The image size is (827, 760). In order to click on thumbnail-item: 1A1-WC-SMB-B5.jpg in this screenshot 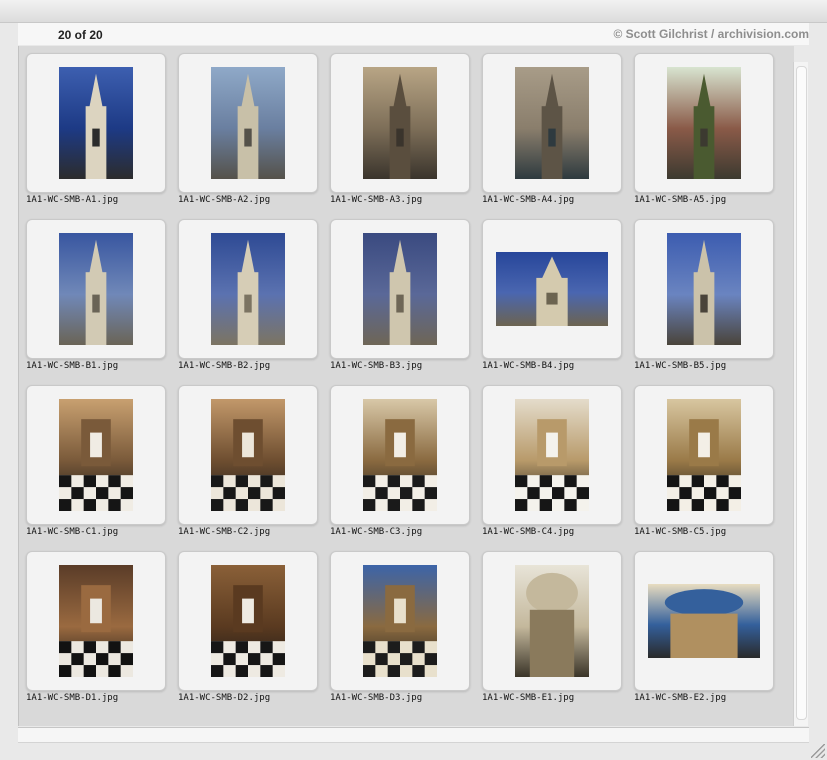, I will do `click(704, 300)`.